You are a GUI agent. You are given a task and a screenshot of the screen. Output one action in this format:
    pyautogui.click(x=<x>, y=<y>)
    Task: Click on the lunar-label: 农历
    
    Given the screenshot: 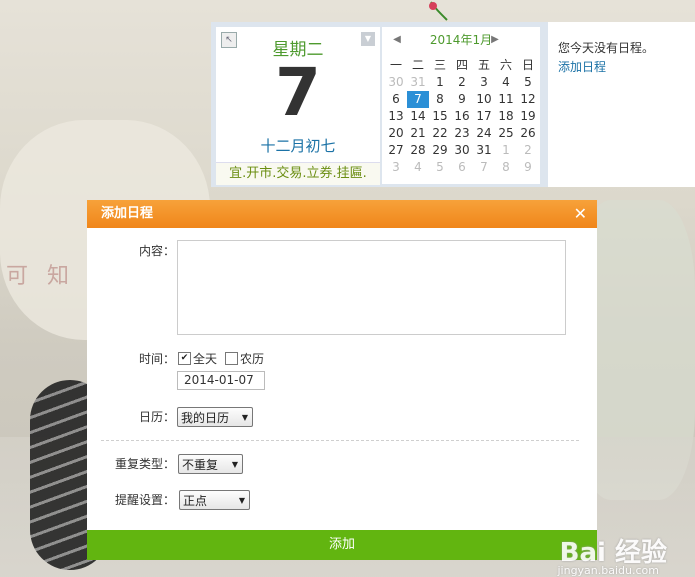 What is the action you would take?
    pyautogui.click(x=252, y=359)
    